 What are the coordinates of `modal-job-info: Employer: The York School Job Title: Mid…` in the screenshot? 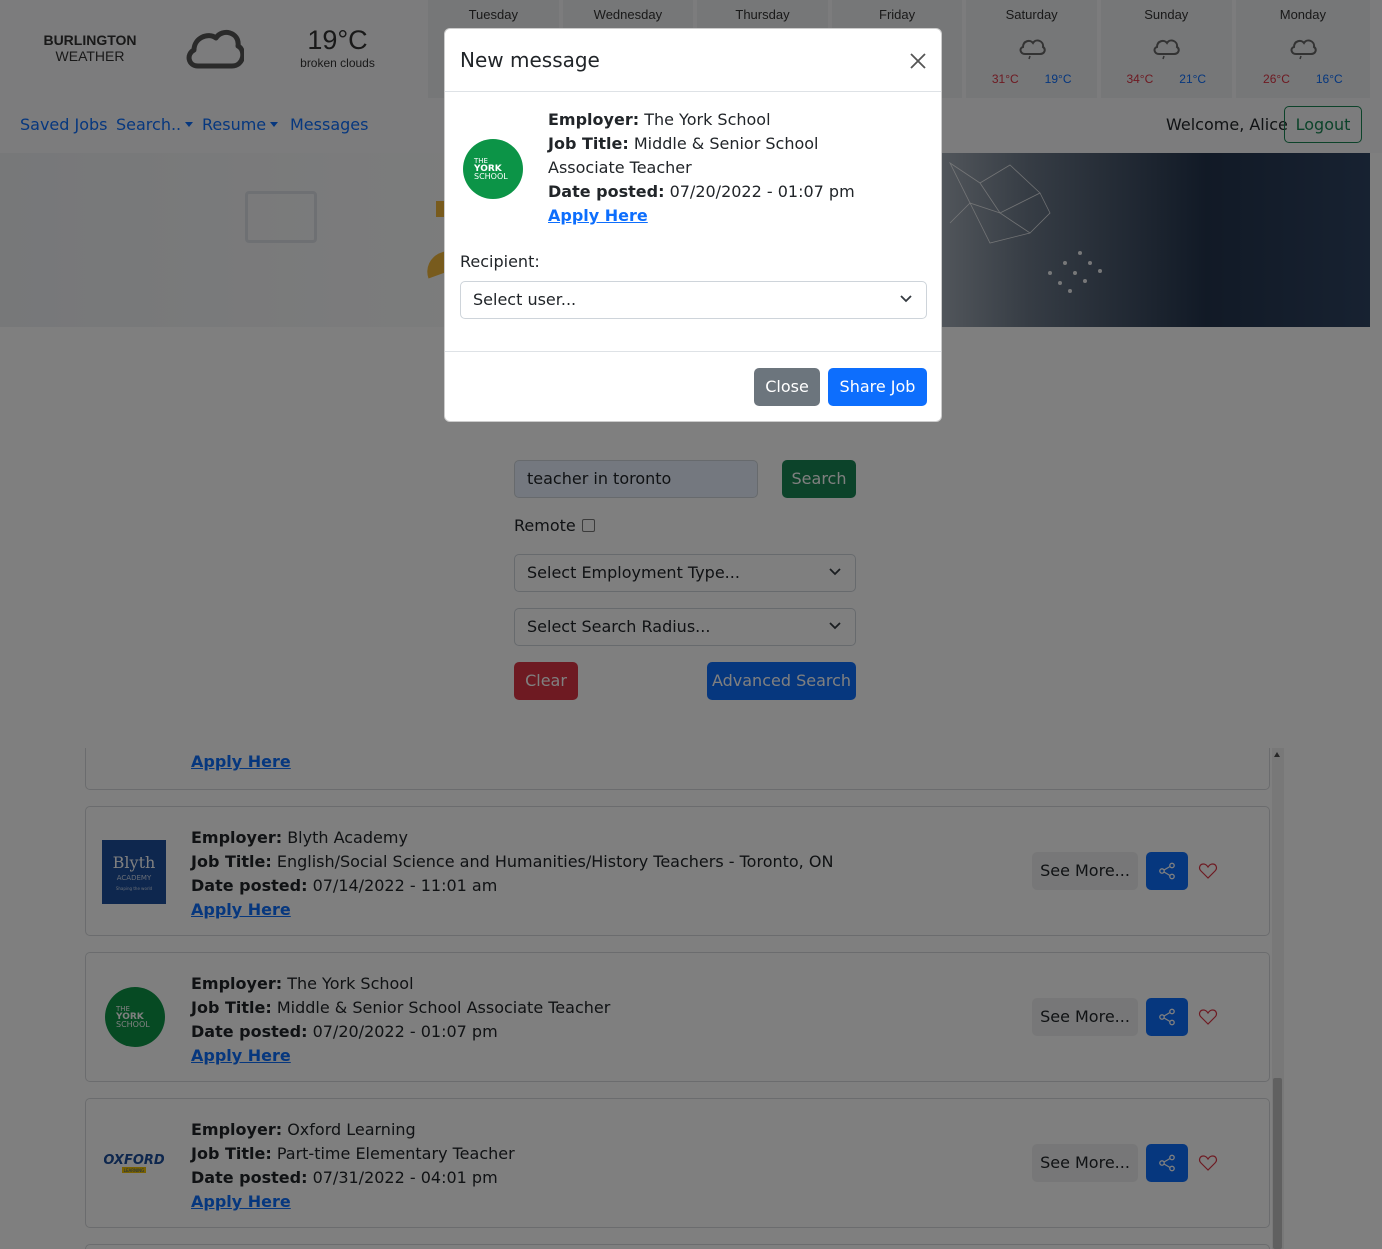 It's located at (718, 168).